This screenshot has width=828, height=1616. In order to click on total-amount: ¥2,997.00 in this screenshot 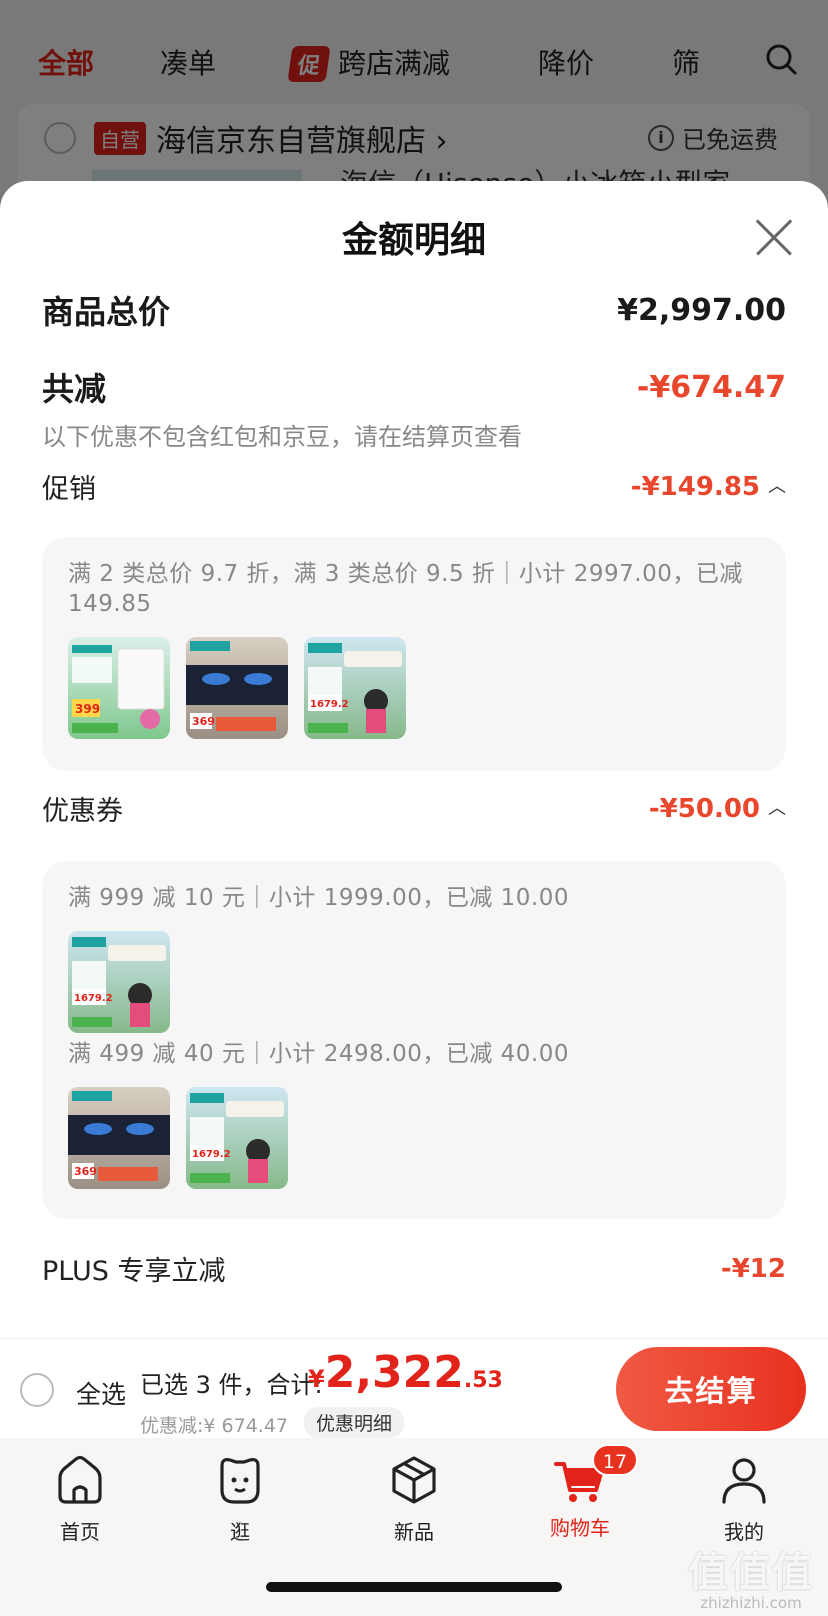, I will do `click(701, 310)`.